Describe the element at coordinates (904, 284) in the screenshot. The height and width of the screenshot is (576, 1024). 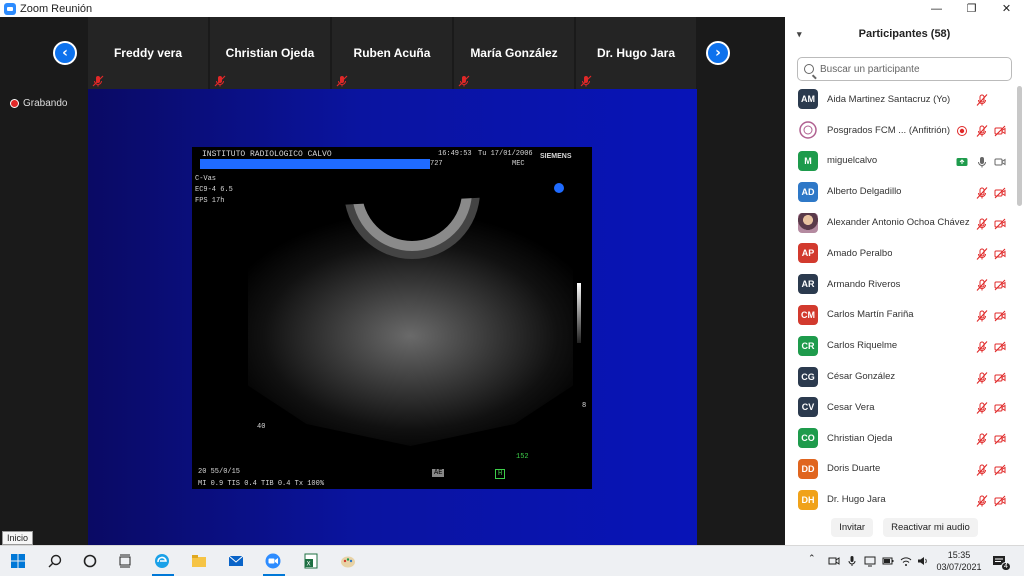
I see `participant-row: AR Armando Riveros` at that location.